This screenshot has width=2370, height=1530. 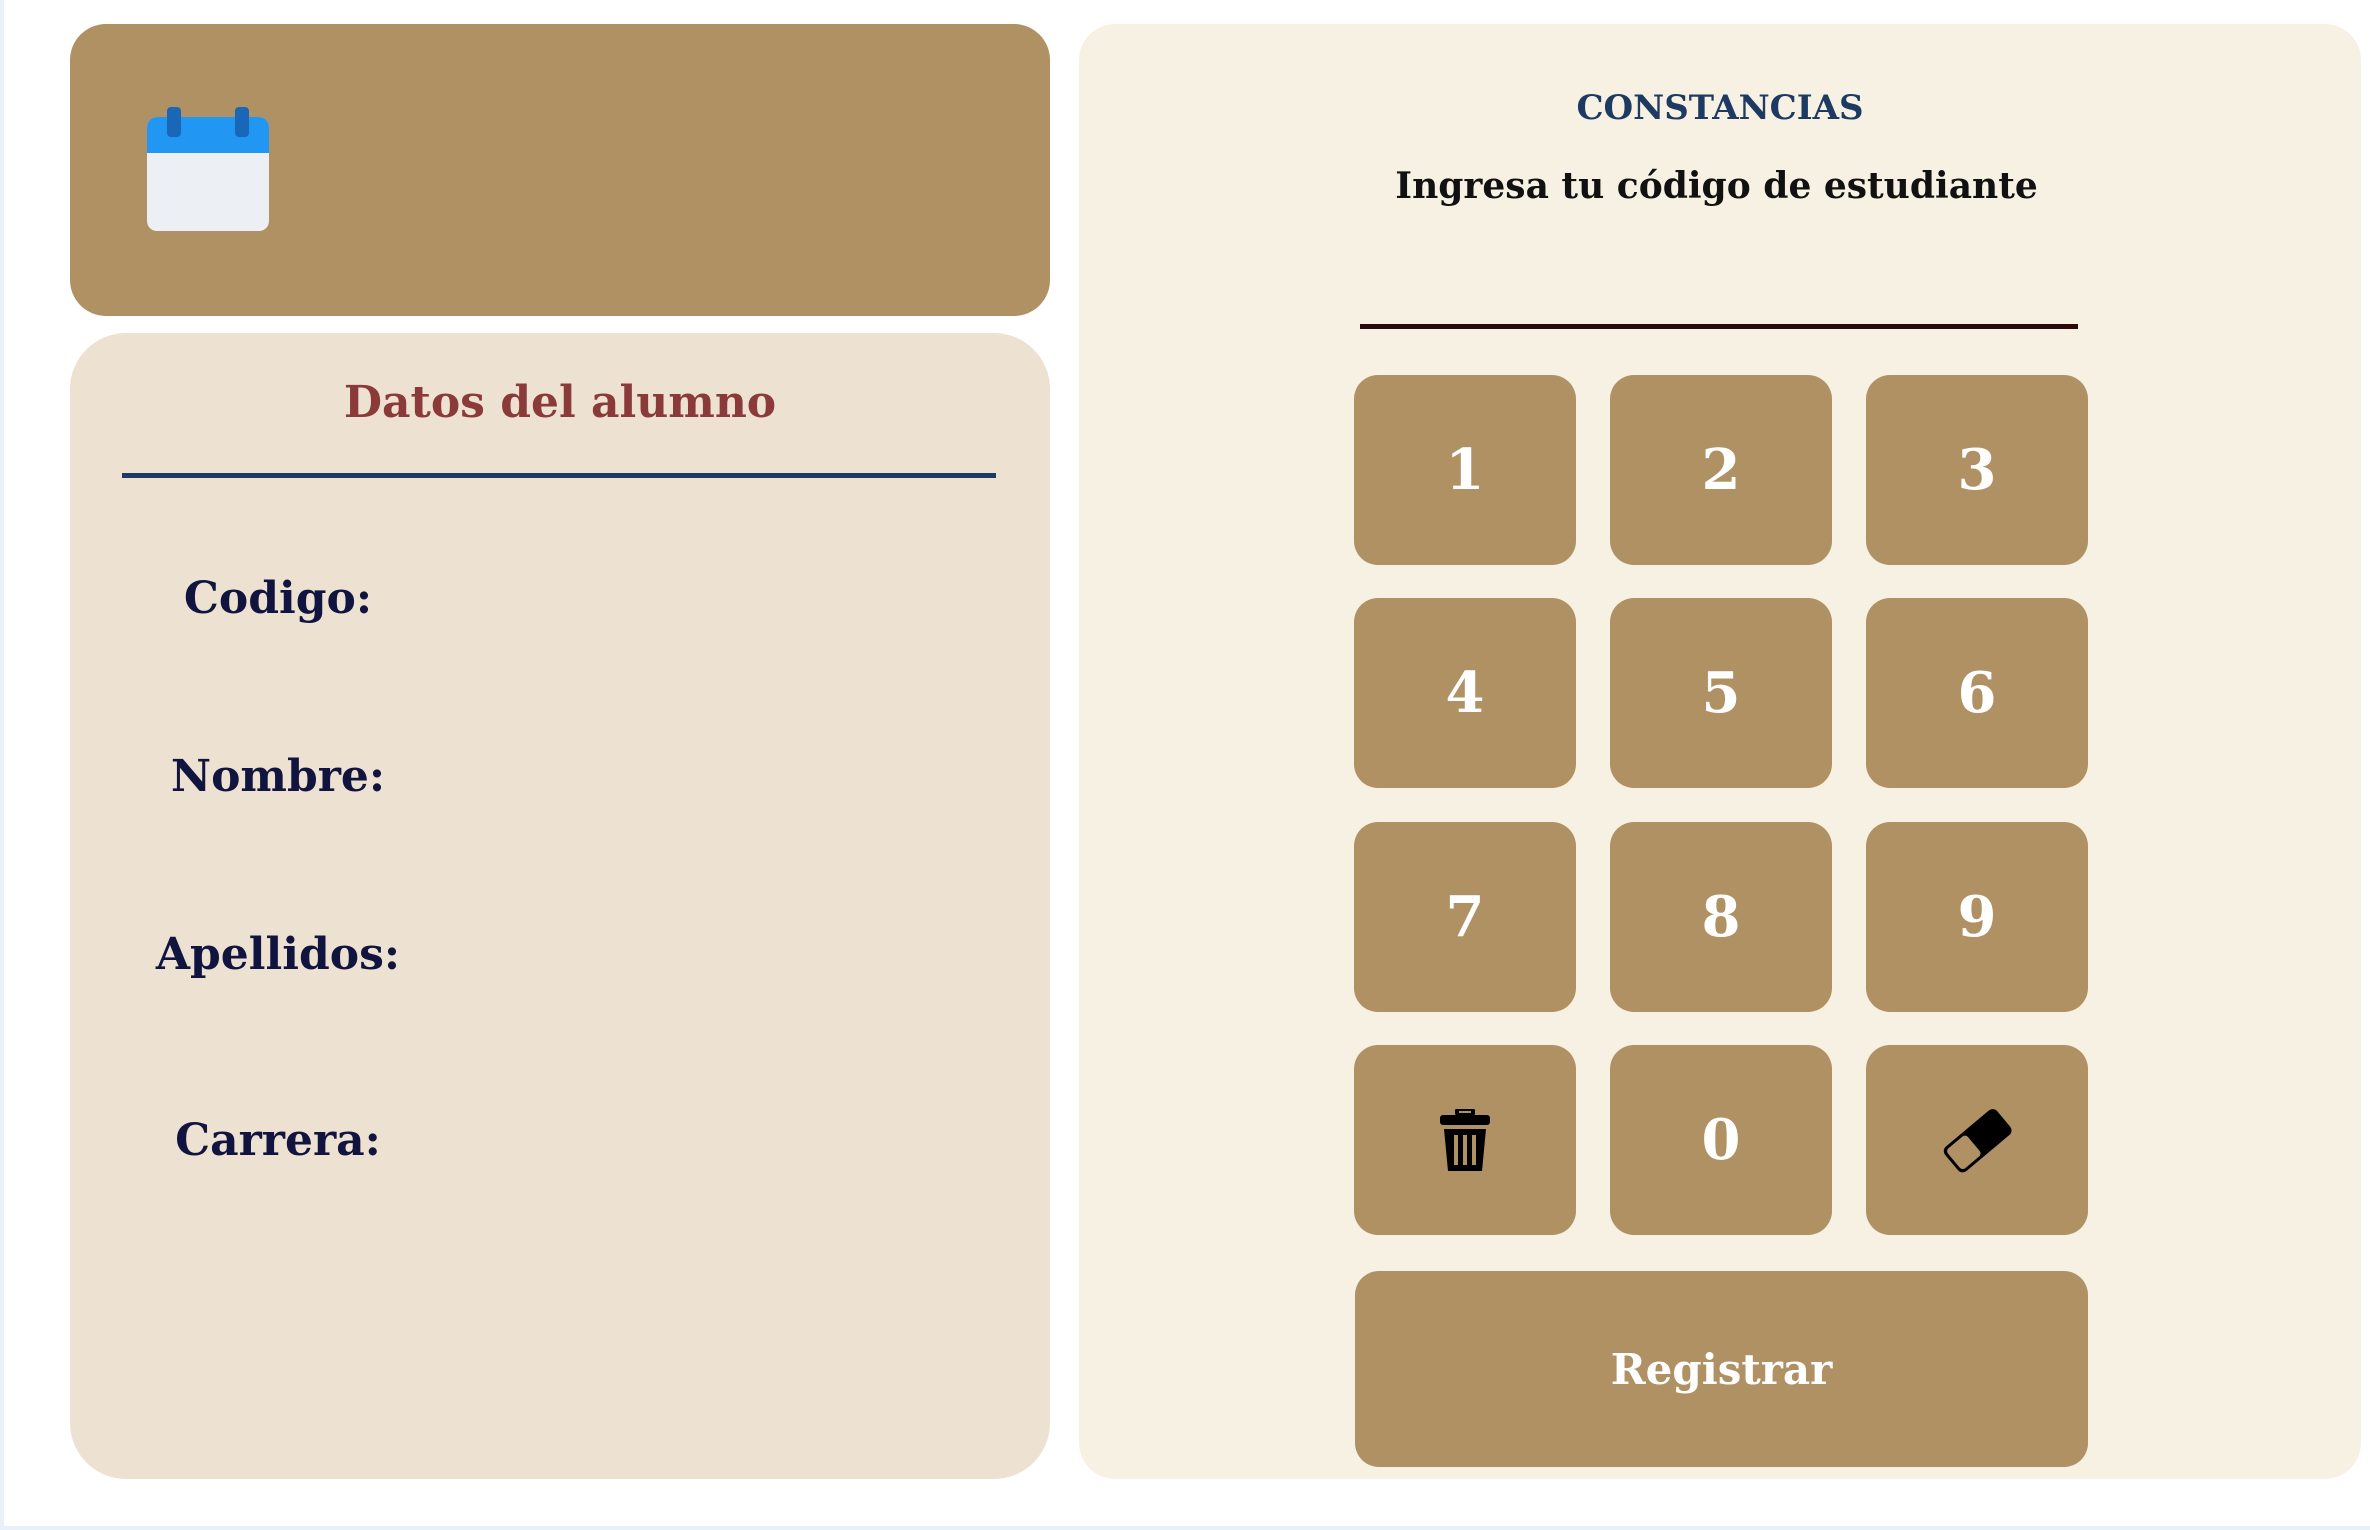 I want to click on student-card-title: Datos del alumno, so click(x=560, y=402).